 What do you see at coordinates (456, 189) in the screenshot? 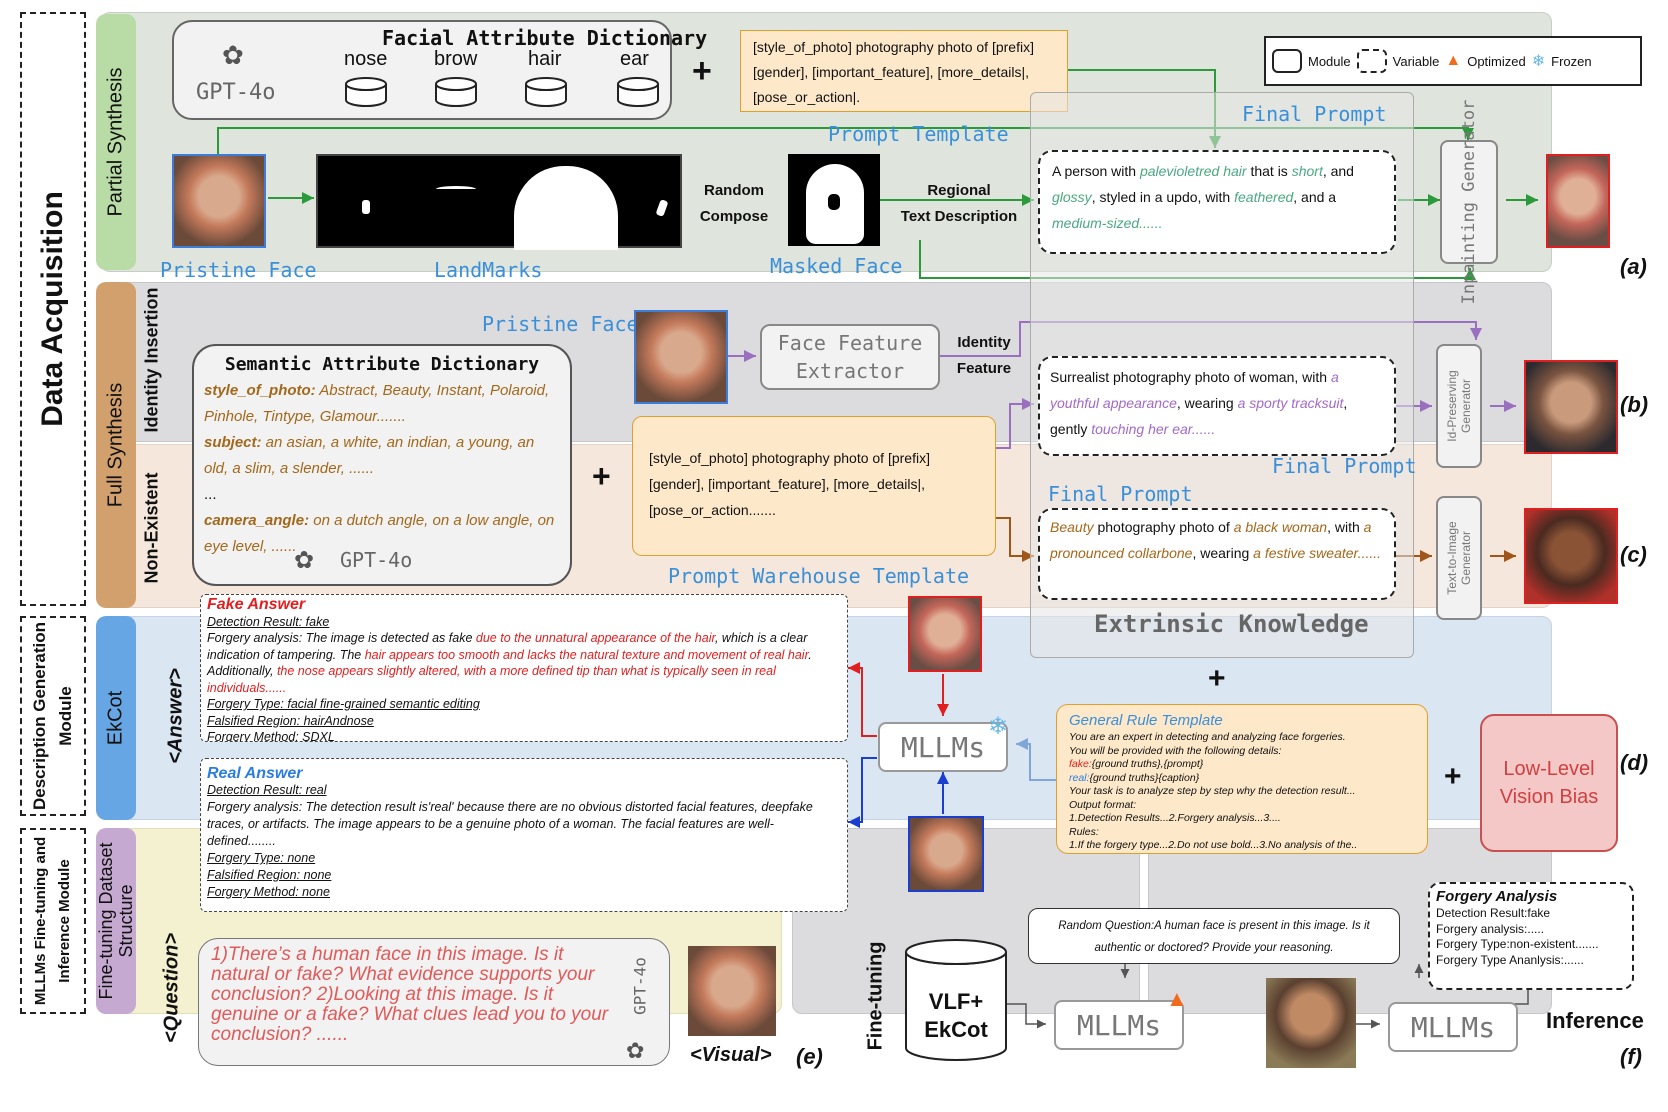
I see `landmark-brows` at bounding box center [456, 189].